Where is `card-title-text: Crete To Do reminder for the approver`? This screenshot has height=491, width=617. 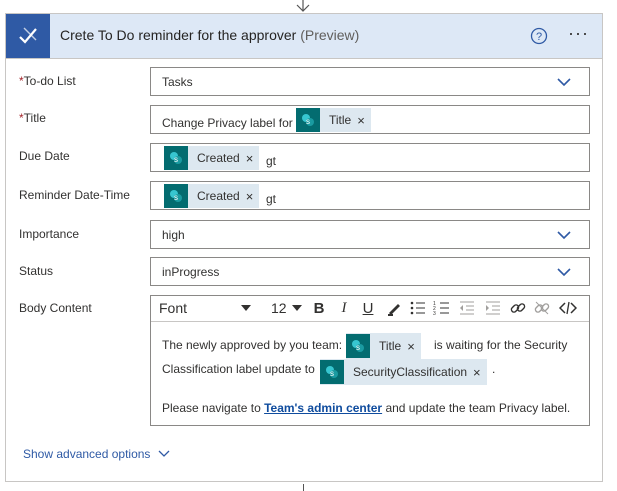 card-title-text: Crete To Do reminder for the approver is located at coordinates (178, 35).